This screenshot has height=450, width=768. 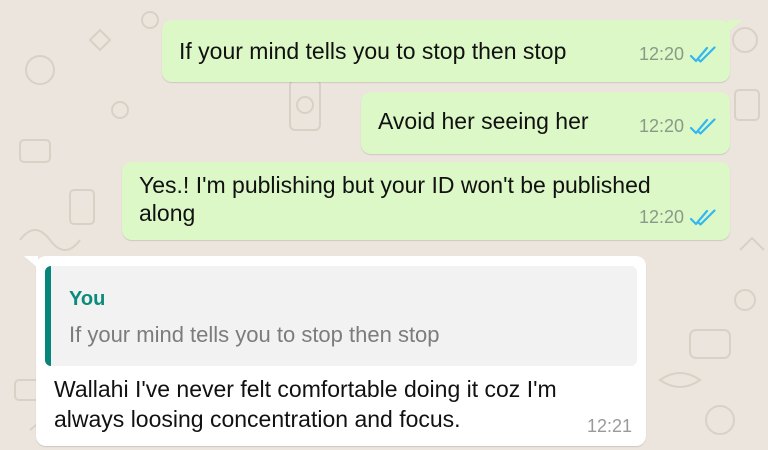 What do you see at coordinates (373, 51) in the screenshot?
I see `message-text: If your mind tells you to stop then stop` at bounding box center [373, 51].